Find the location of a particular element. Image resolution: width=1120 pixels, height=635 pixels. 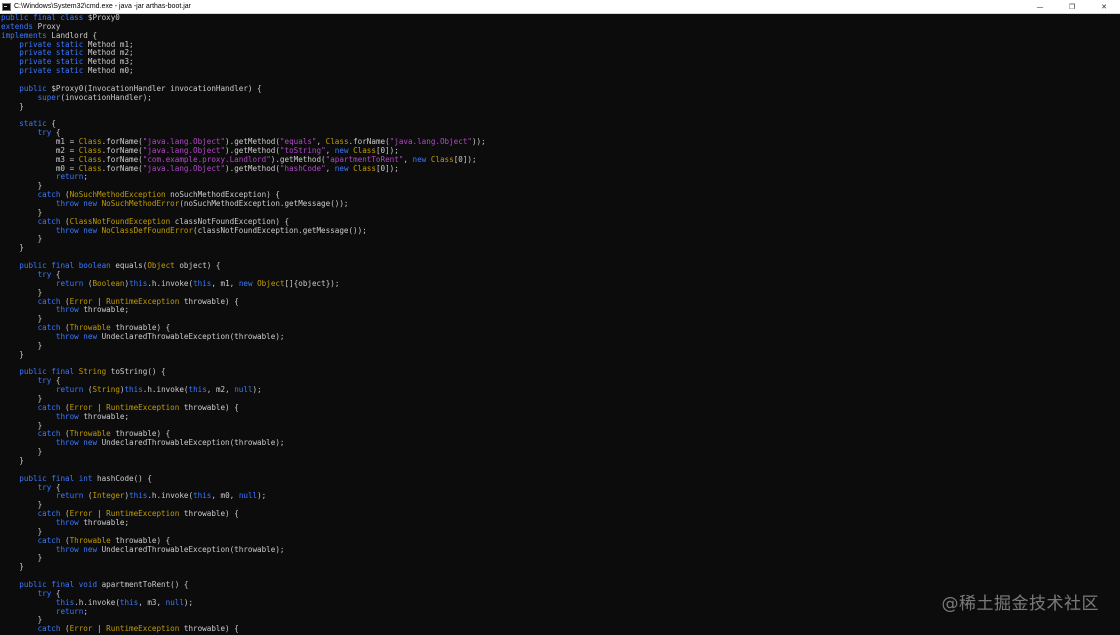

watermark-text: @稀土掘金技术社区 is located at coordinates (1020, 604).